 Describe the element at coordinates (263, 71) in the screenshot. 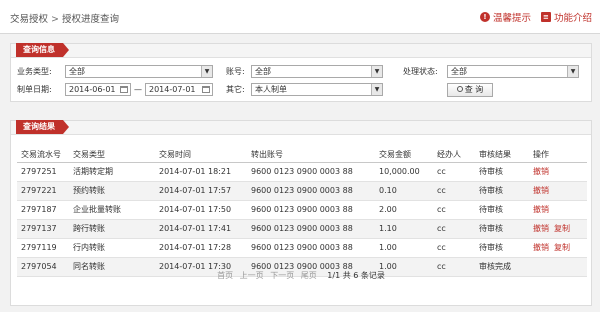

I see `account-value: 全部` at that location.